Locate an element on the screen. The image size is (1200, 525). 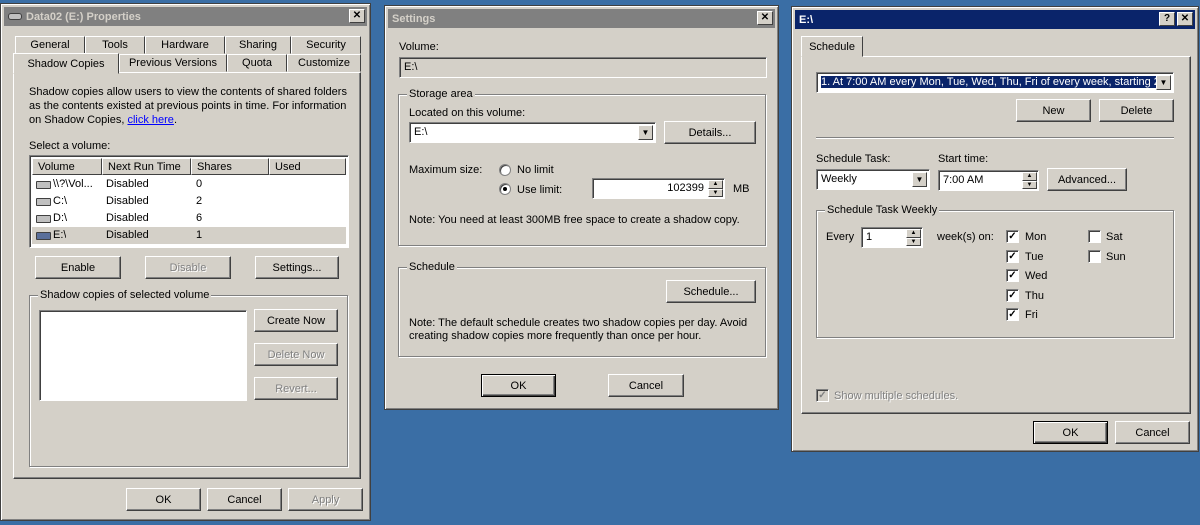
tab-quota: Quota is located at coordinates (257, 63).